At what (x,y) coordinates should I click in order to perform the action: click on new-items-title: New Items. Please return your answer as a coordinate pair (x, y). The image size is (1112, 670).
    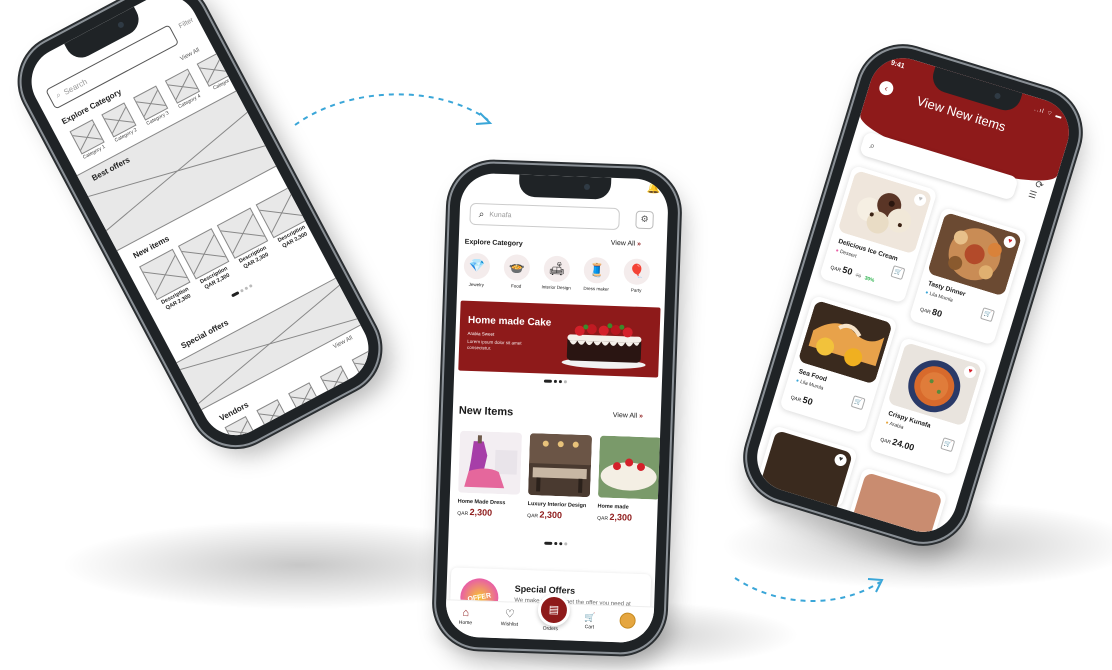
    Looking at the image, I should click on (486, 411).